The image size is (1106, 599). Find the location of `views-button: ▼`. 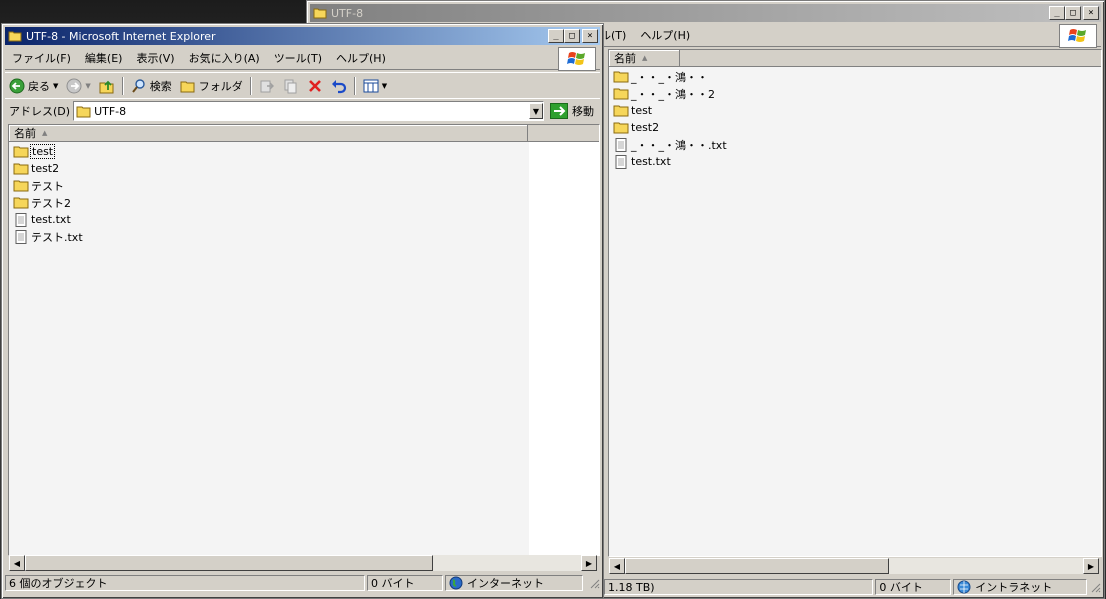

views-button: ▼ is located at coordinates (375, 86).